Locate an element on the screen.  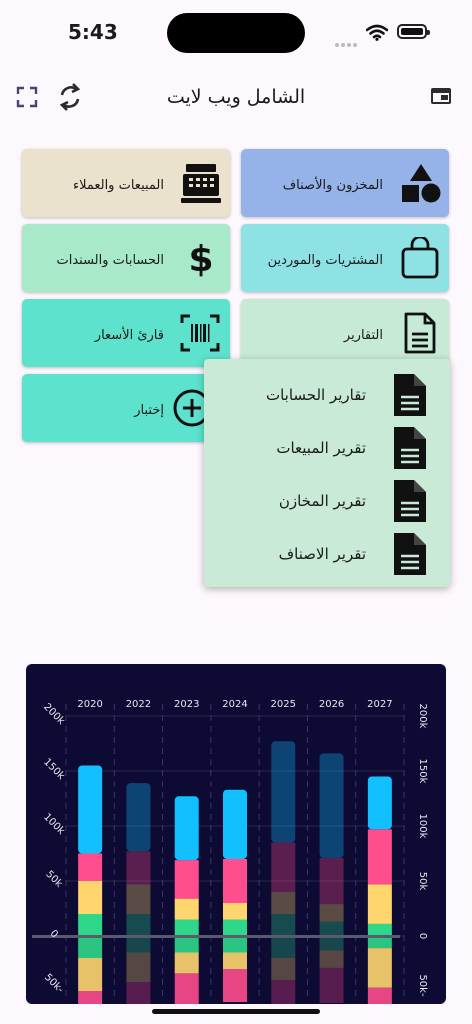
signal-icon is located at coordinates (347, 41).